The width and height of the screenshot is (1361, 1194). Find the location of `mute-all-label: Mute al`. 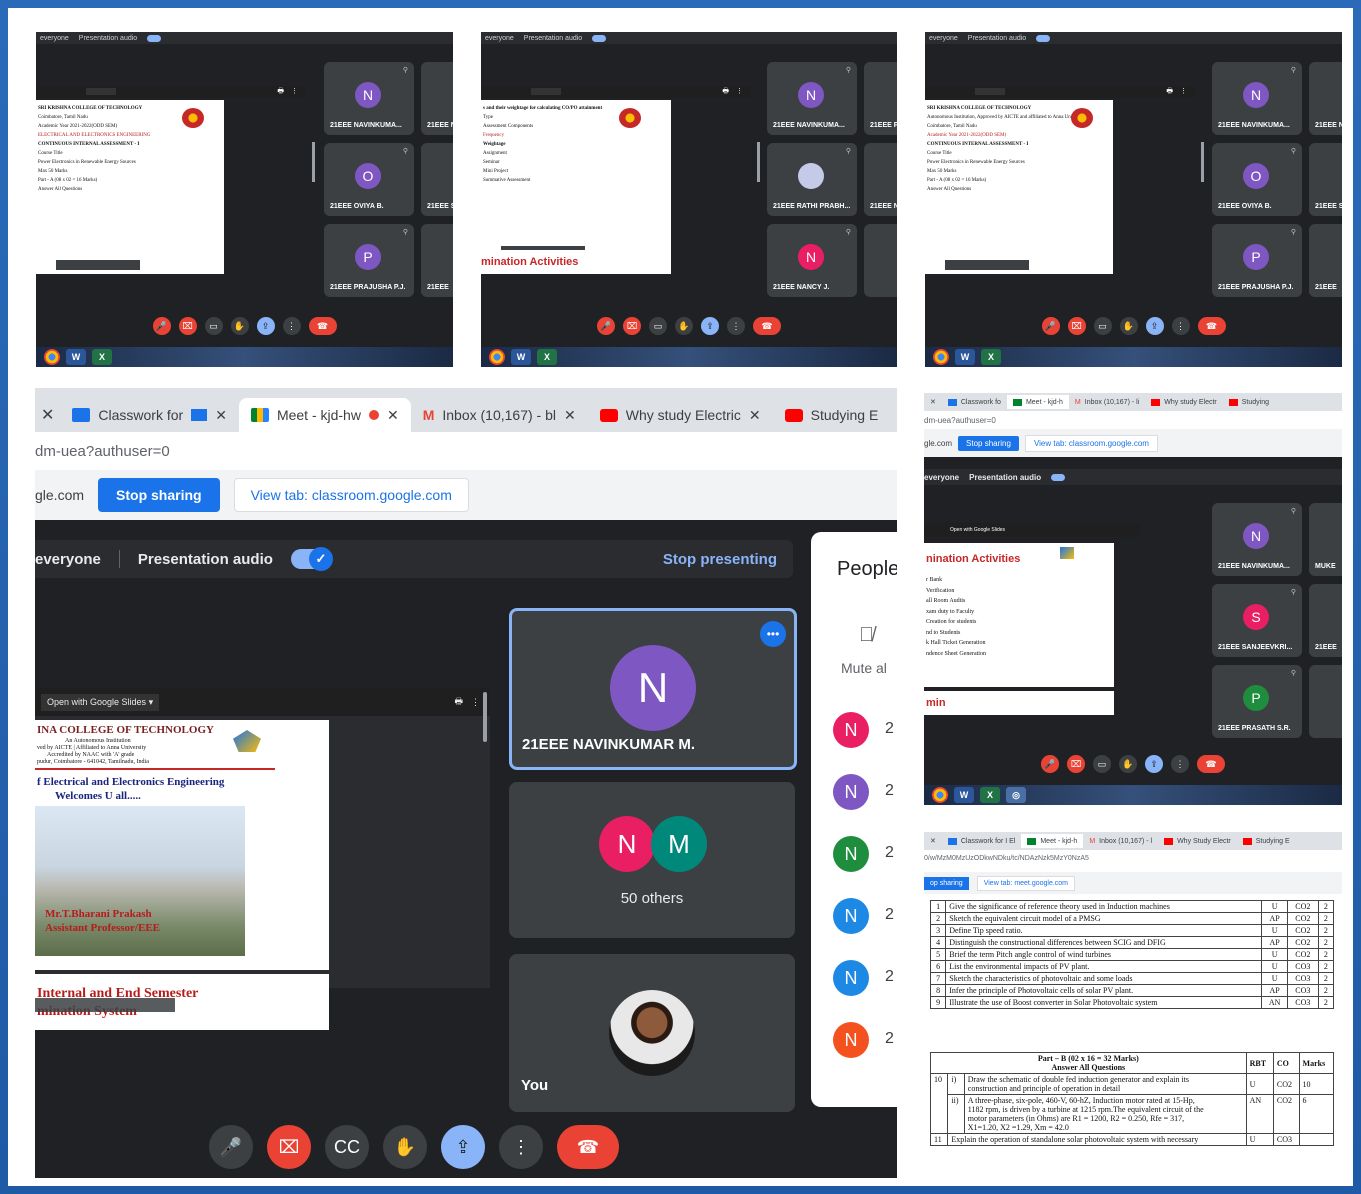

mute-all-label: Mute al is located at coordinates (864, 668).